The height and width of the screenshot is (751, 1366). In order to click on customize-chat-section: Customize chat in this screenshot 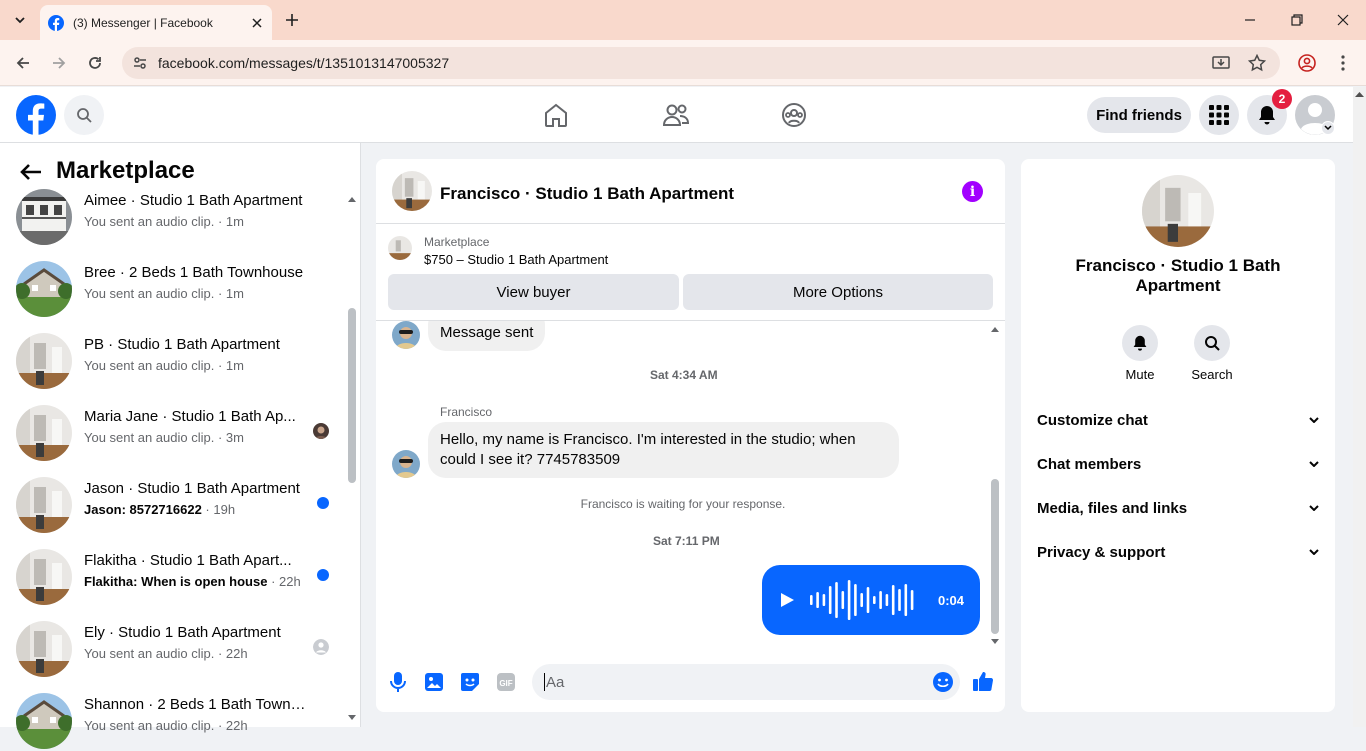, I will do `click(1178, 420)`.